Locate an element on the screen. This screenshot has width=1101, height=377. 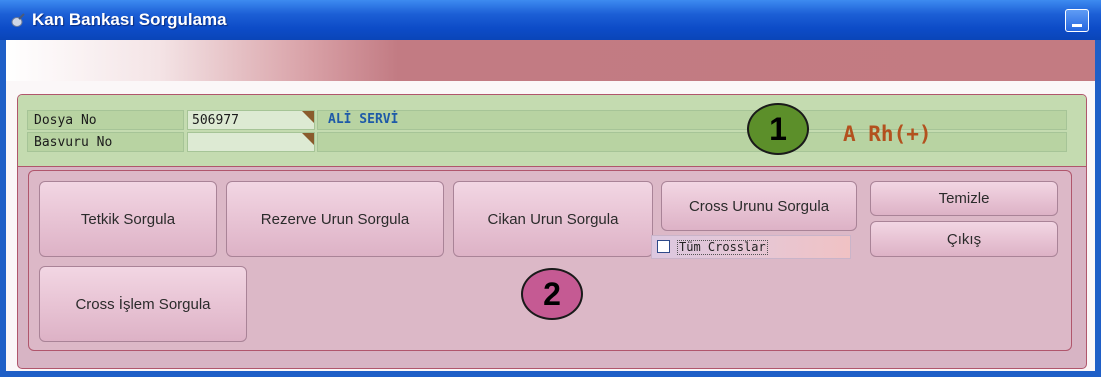
cikan-urun-sorgula-button: Cikan Urun Sorgula is located at coordinates (553, 219).